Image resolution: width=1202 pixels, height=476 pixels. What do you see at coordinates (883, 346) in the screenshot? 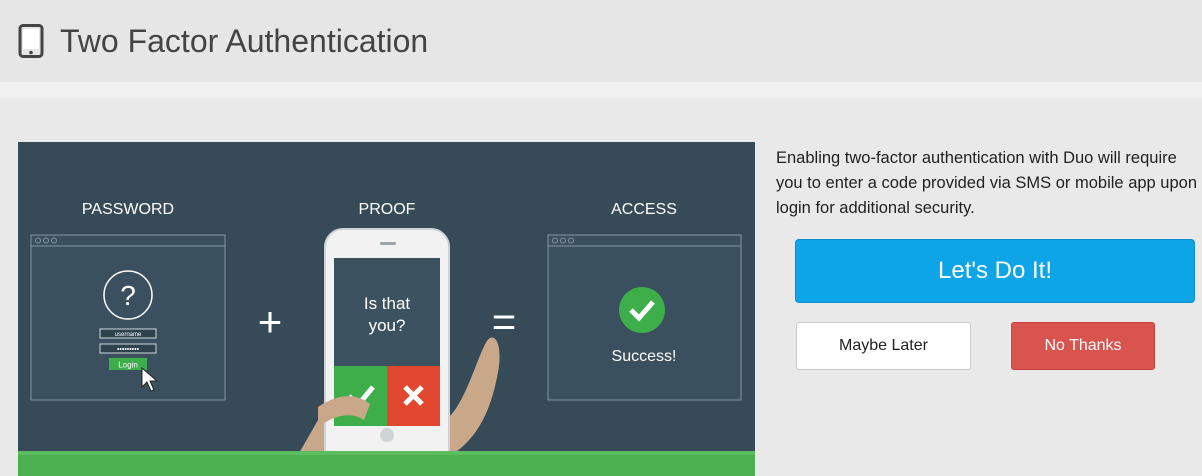
I see `maybe-later-button: Maybe Later` at bounding box center [883, 346].